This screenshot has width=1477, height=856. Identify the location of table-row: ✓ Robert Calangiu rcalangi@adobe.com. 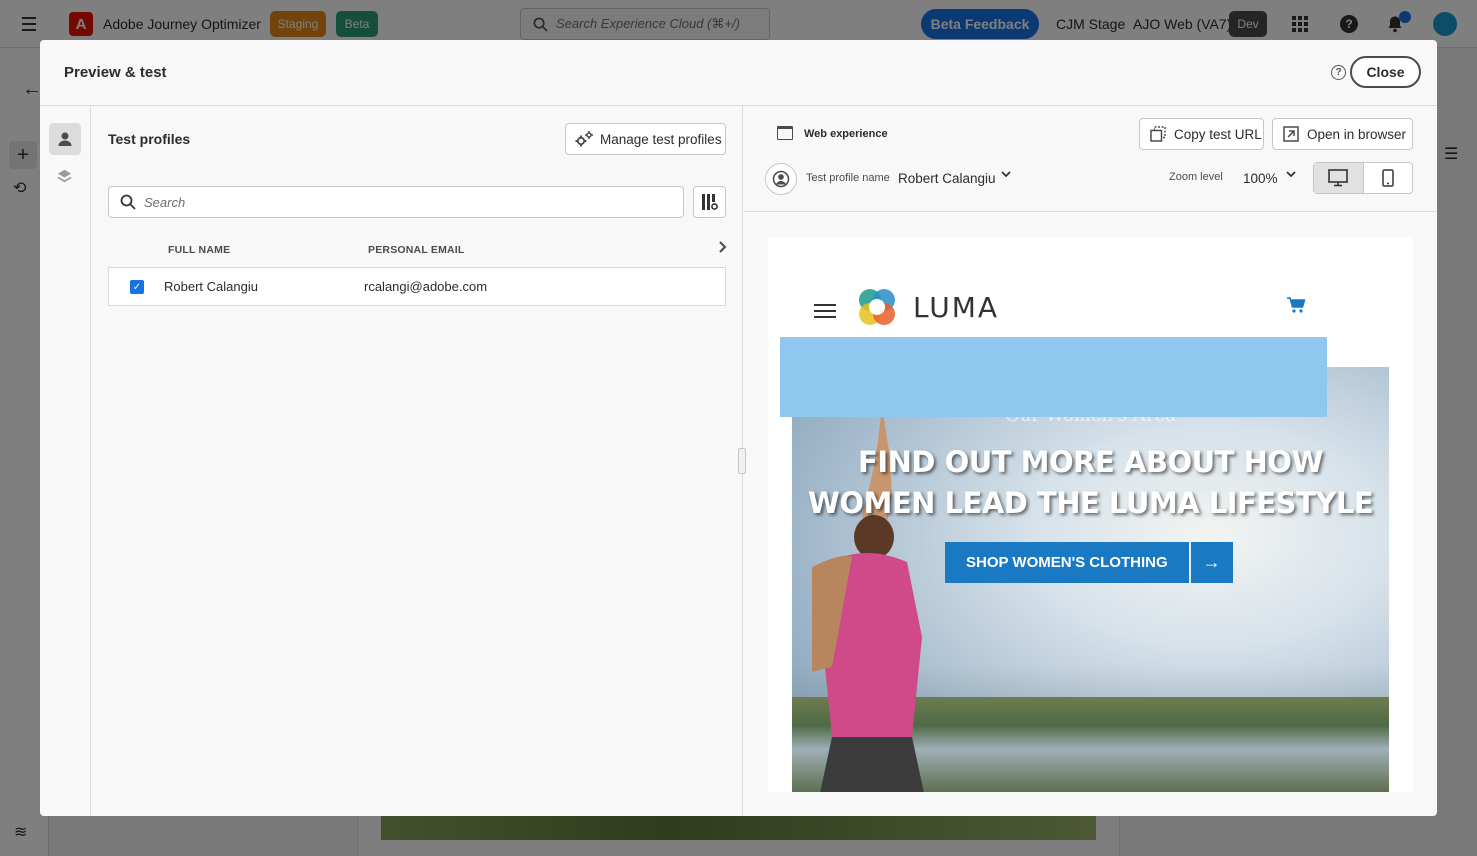
(417, 286).